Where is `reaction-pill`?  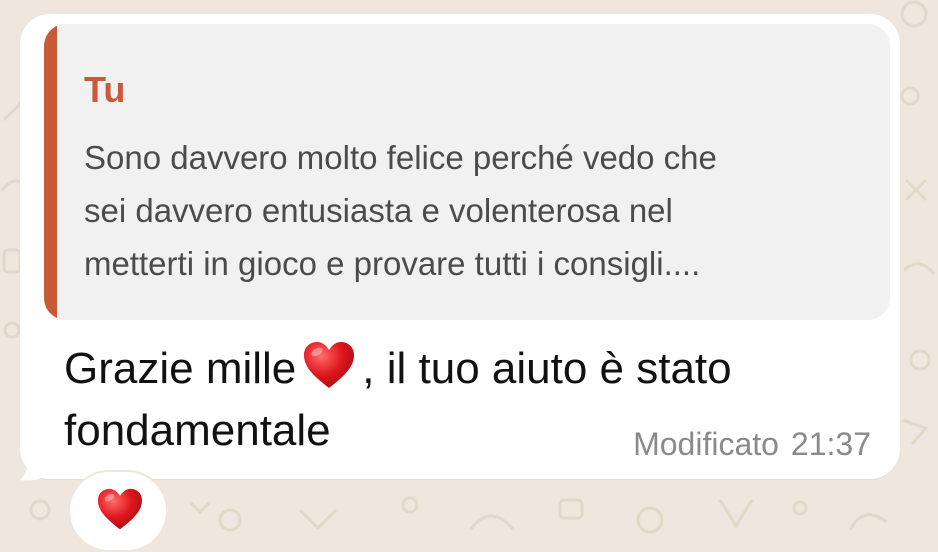
reaction-pill is located at coordinates (118, 511).